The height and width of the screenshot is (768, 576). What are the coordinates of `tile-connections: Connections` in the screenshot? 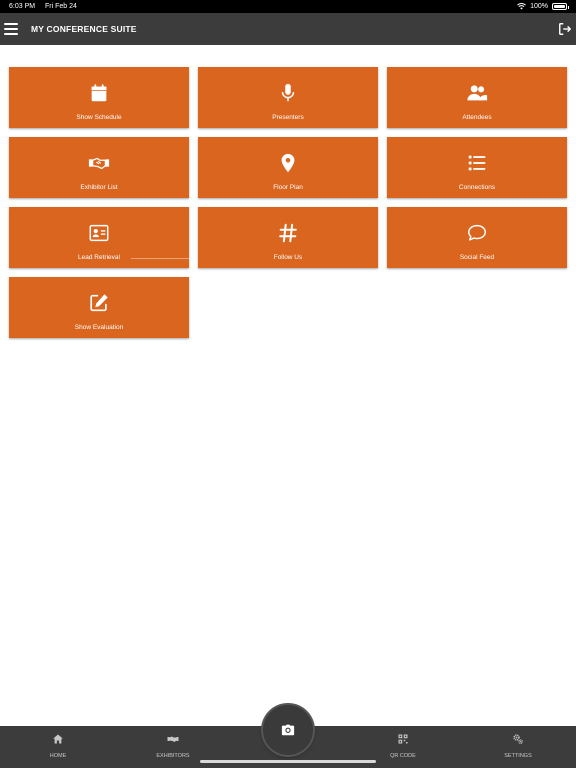 It's located at (477, 167).